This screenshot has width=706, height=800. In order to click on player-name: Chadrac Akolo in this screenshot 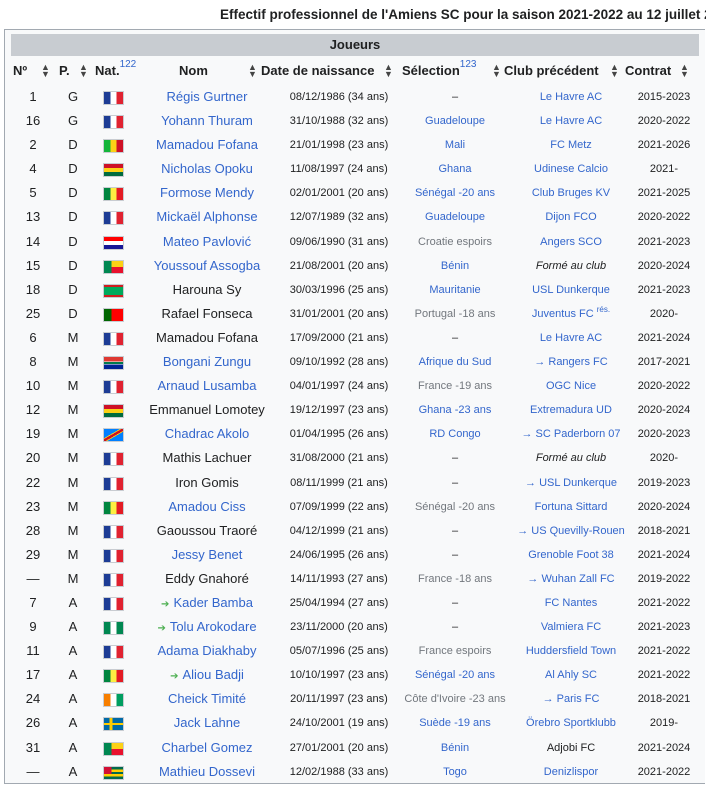, I will do `click(207, 433)`.